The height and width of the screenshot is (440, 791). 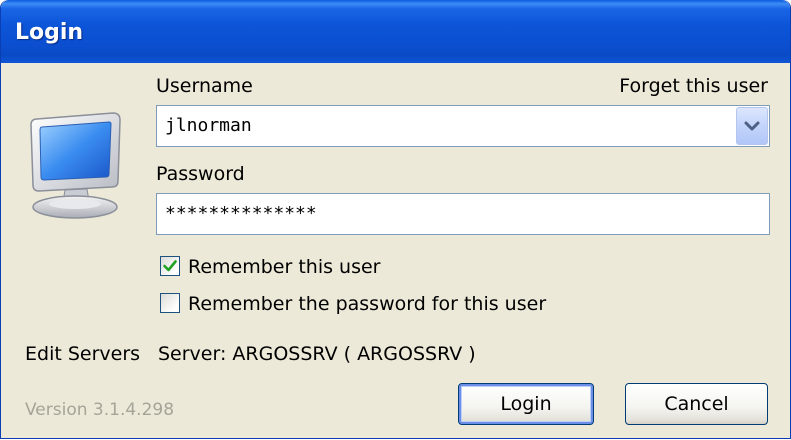 What do you see at coordinates (75, 165) in the screenshot?
I see `computer-monitor-icon` at bounding box center [75, 165].